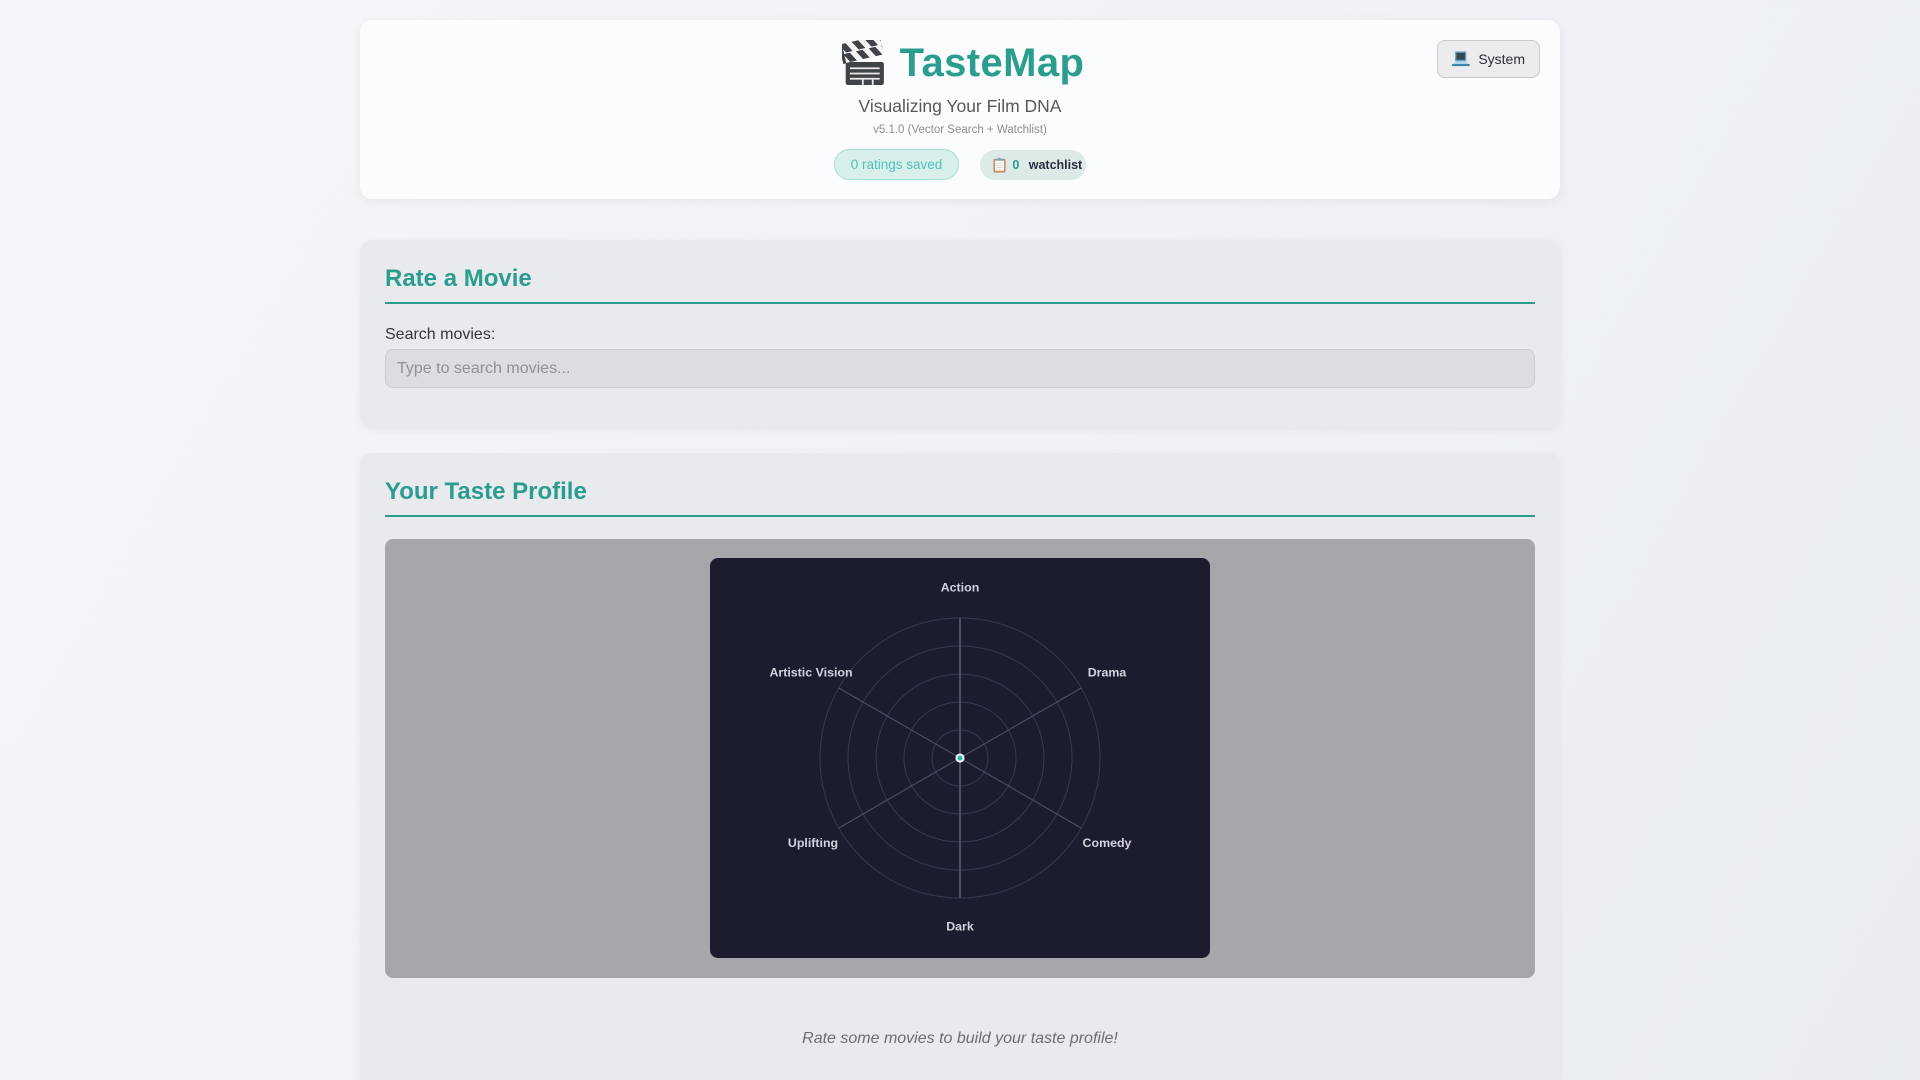 This screenshot has height=1080, width=1920. Describe the element at coordinates (960, 588) in the screenshot. I see `svg-text: Action` at that location.